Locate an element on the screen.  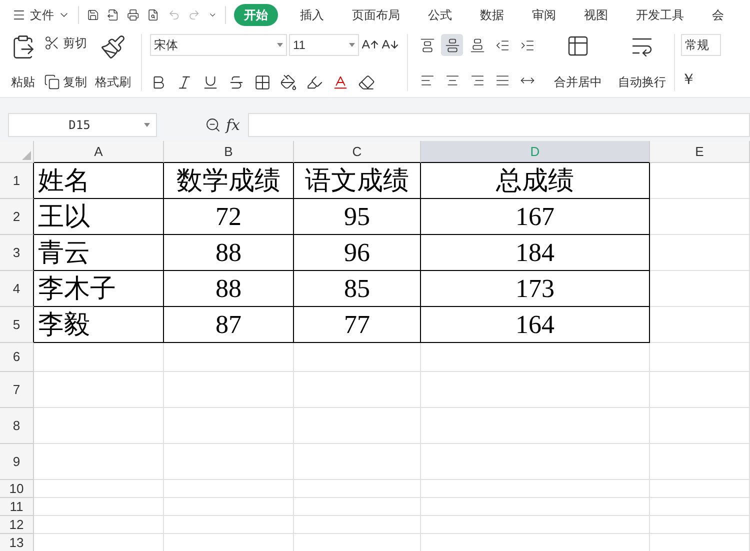
merge-cells-icon is located at coordinates (578, 46).